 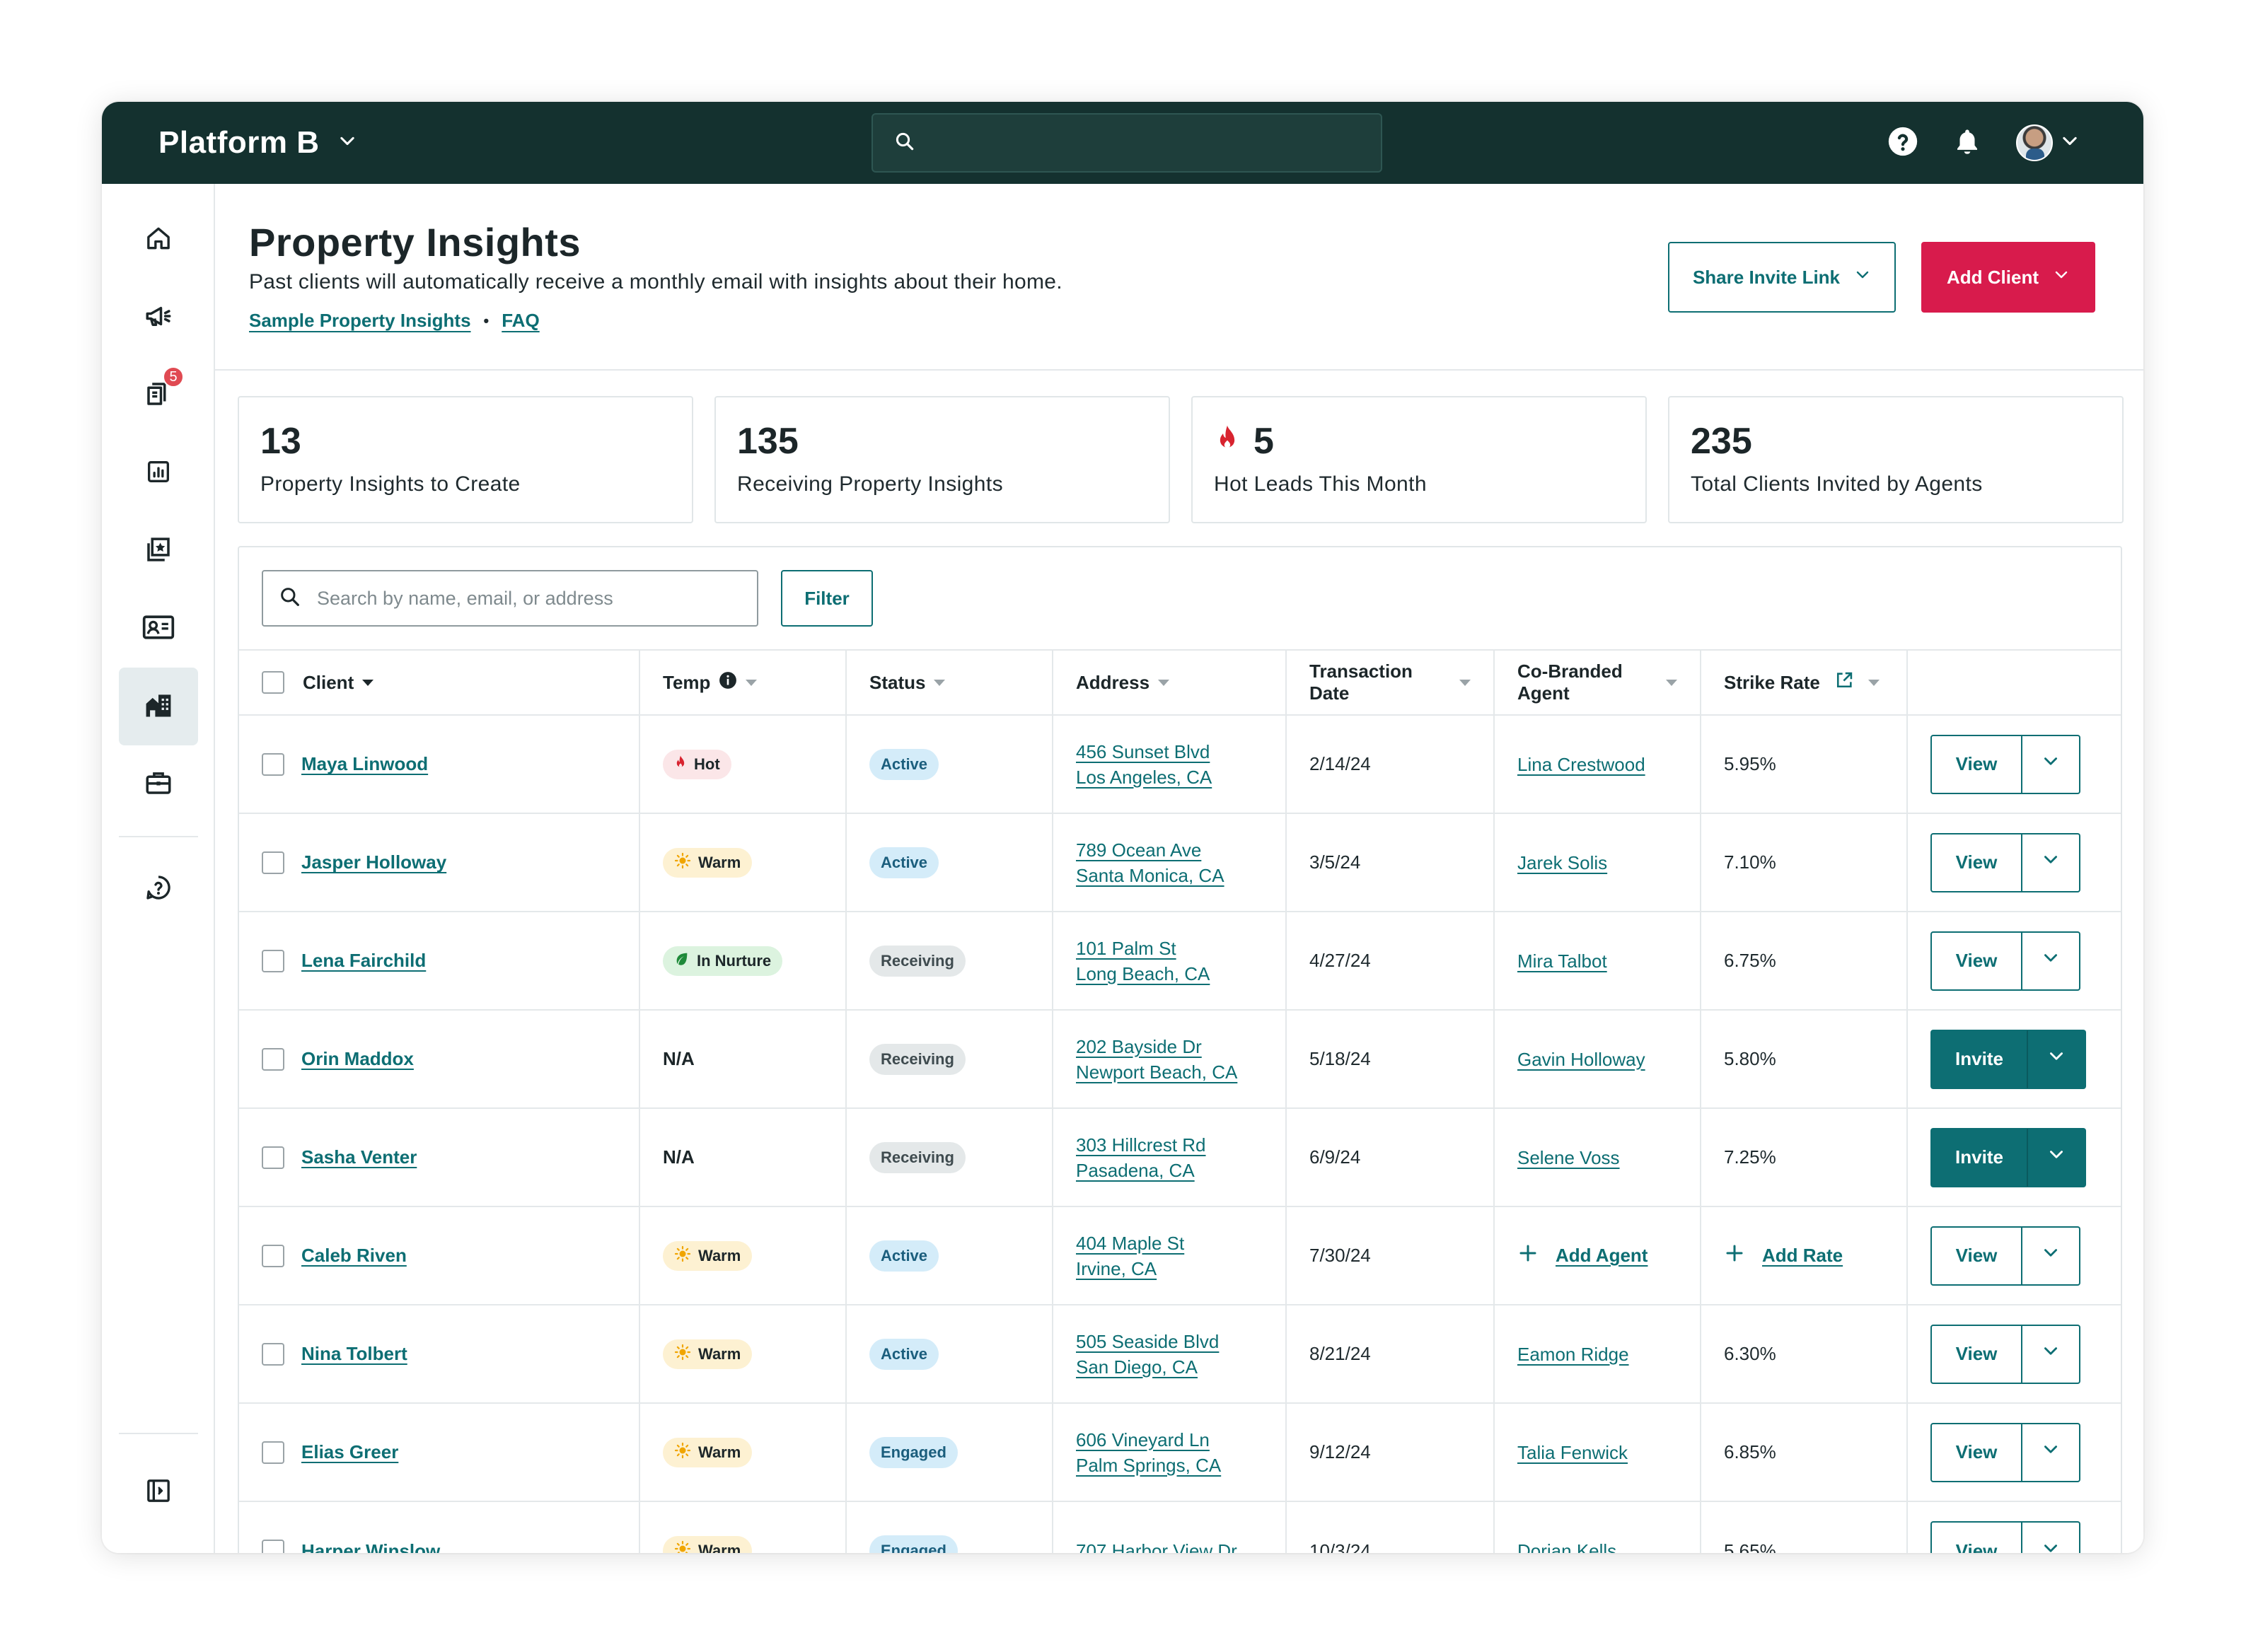 What do you see at coordinates (158, 1493) in the screenshot?
I see `sidebar-collapse` at bounding box center [158, 1493].